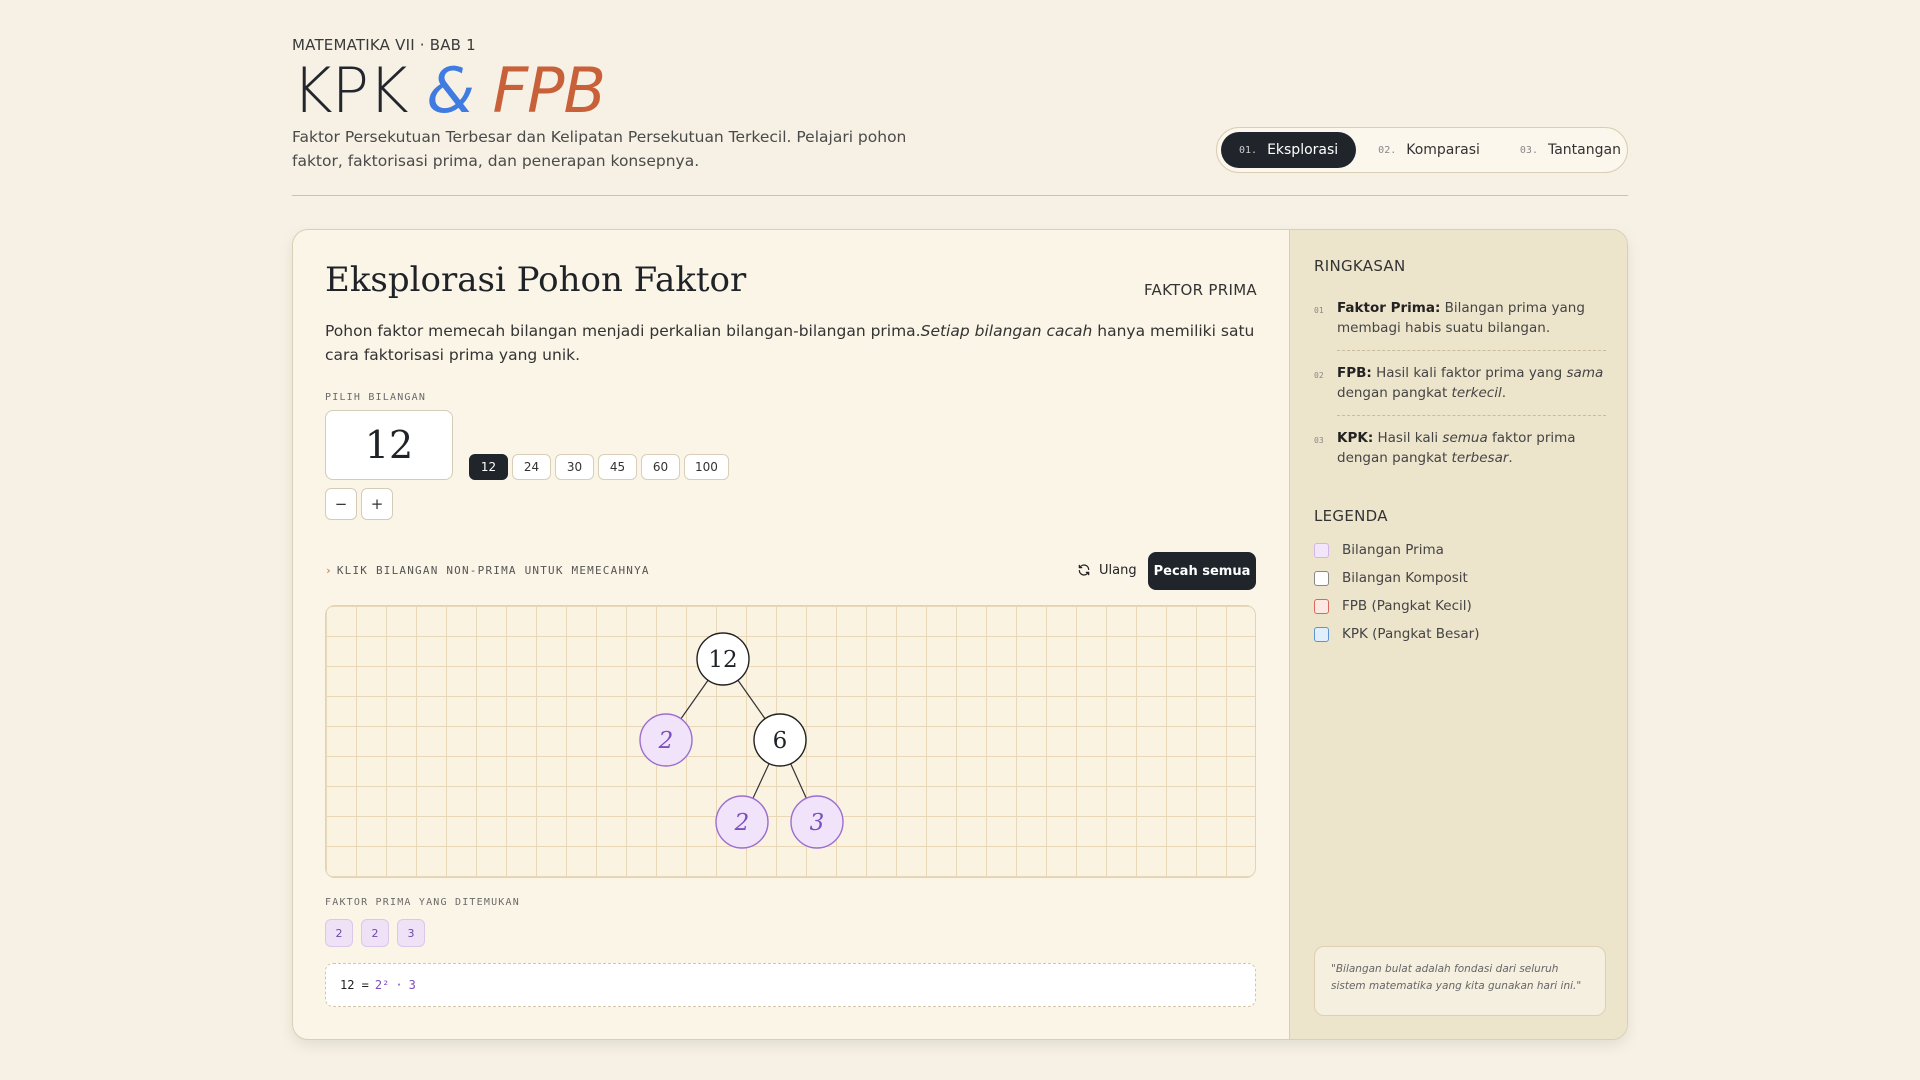 The height and width of the screenshot is (1080, 1920). I want to click on legend-label: KPK (Pangkat Besar), so click(1411, 634).